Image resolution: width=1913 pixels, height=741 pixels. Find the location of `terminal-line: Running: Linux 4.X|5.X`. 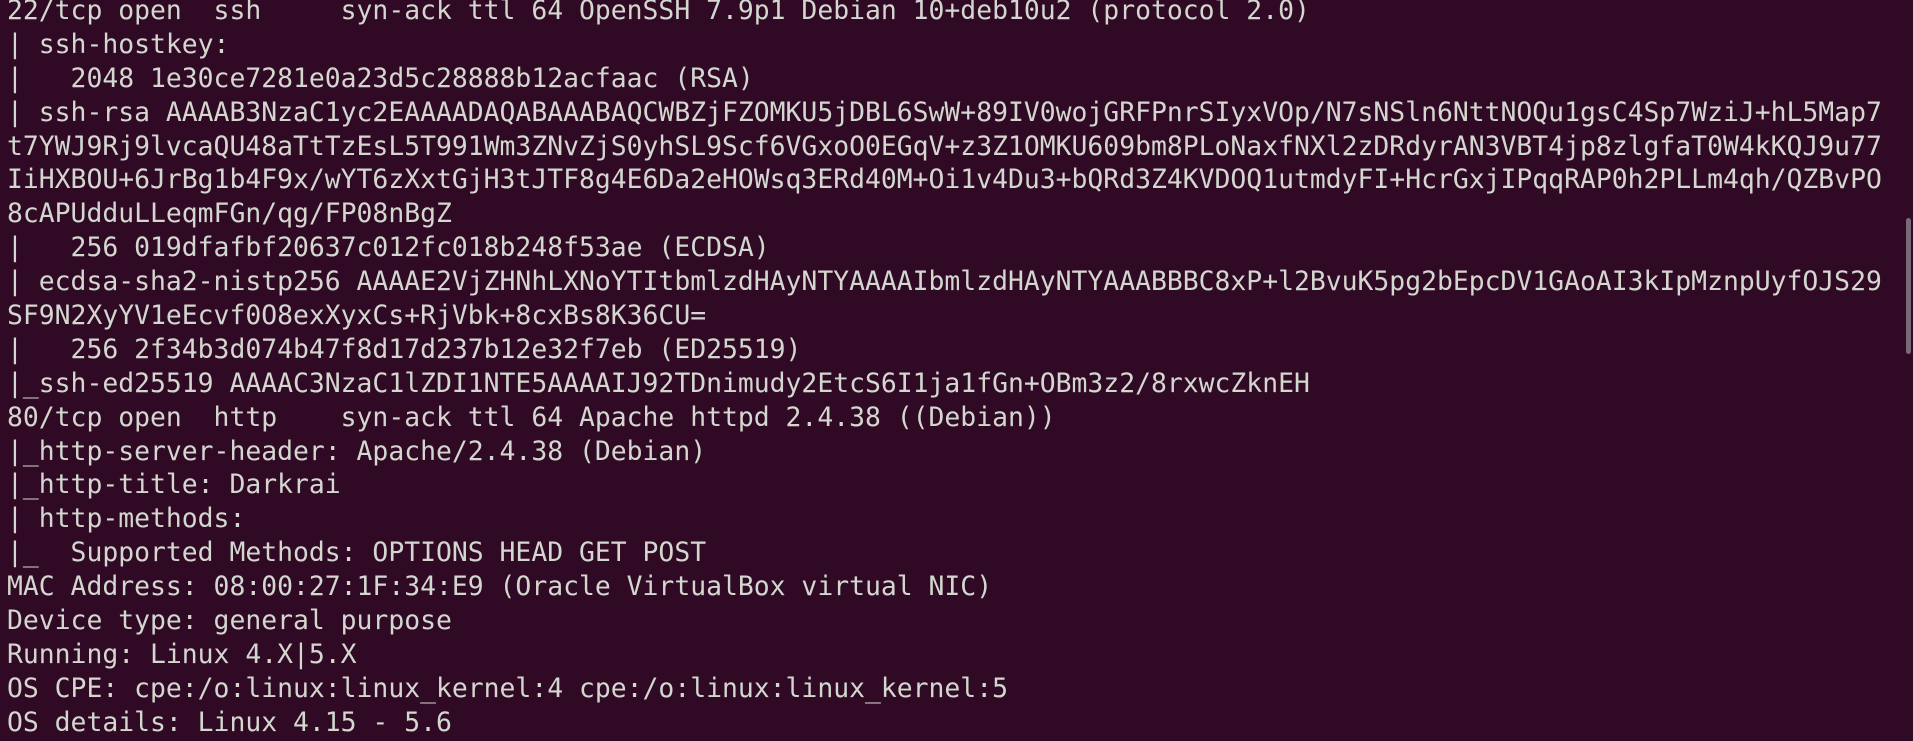

terminal-line: Running: Linux 4.X|5.X is located at coordinates (182, 654).